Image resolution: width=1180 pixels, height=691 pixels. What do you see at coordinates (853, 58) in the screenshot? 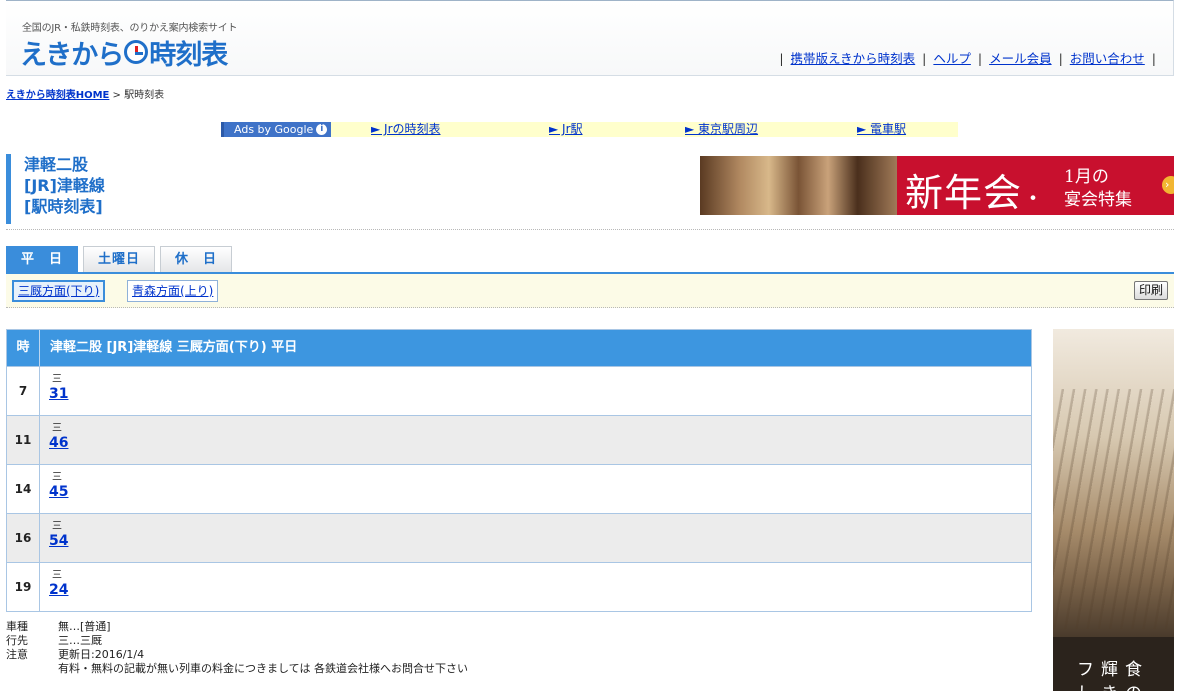
I see `mobile-version-link: 携帯版えきから時刻表` at bounding box center [853, 58].